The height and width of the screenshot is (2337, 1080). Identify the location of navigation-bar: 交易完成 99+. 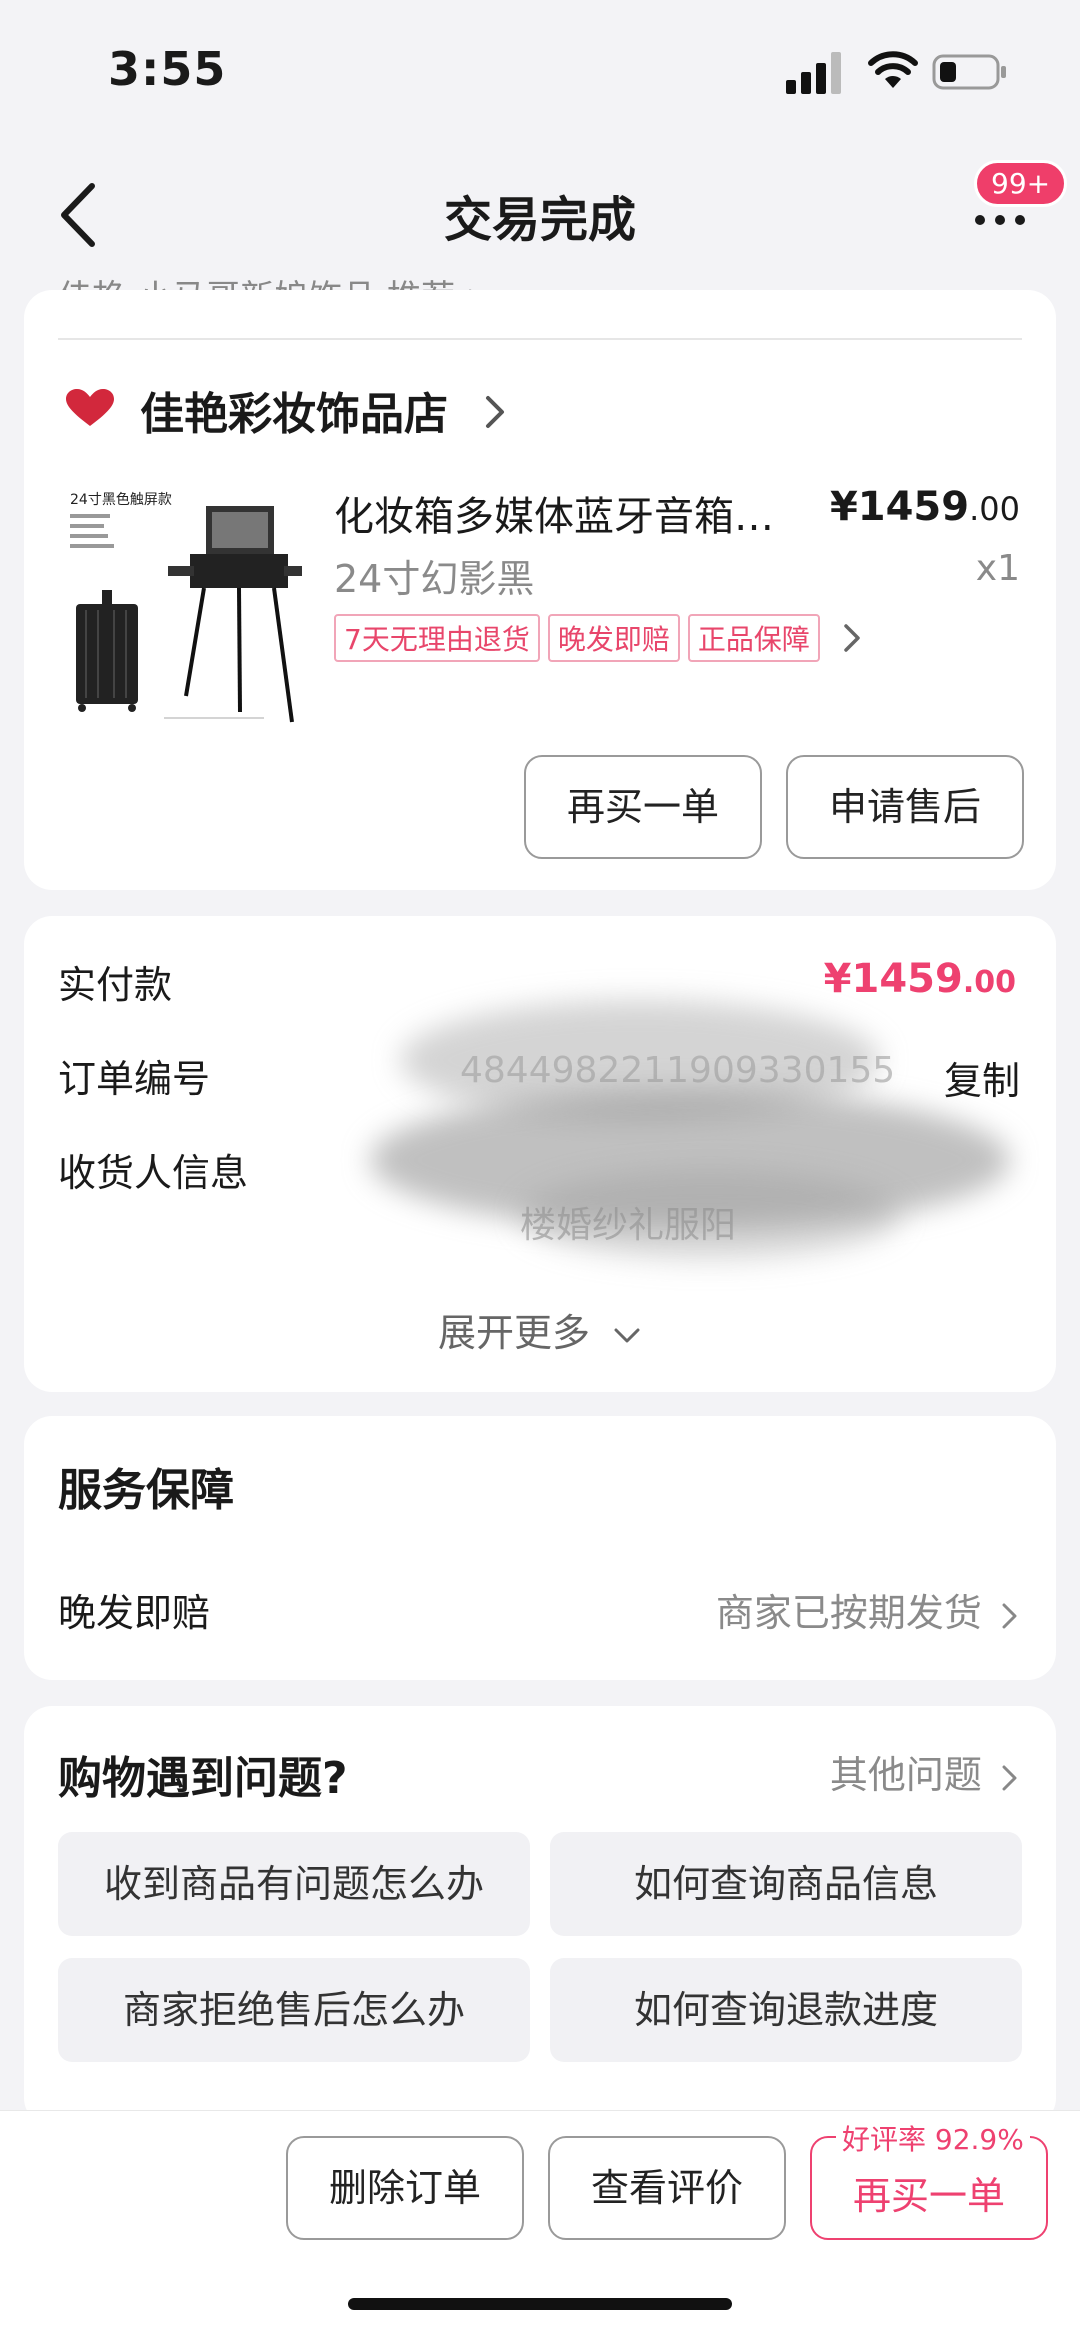
(540, 215).